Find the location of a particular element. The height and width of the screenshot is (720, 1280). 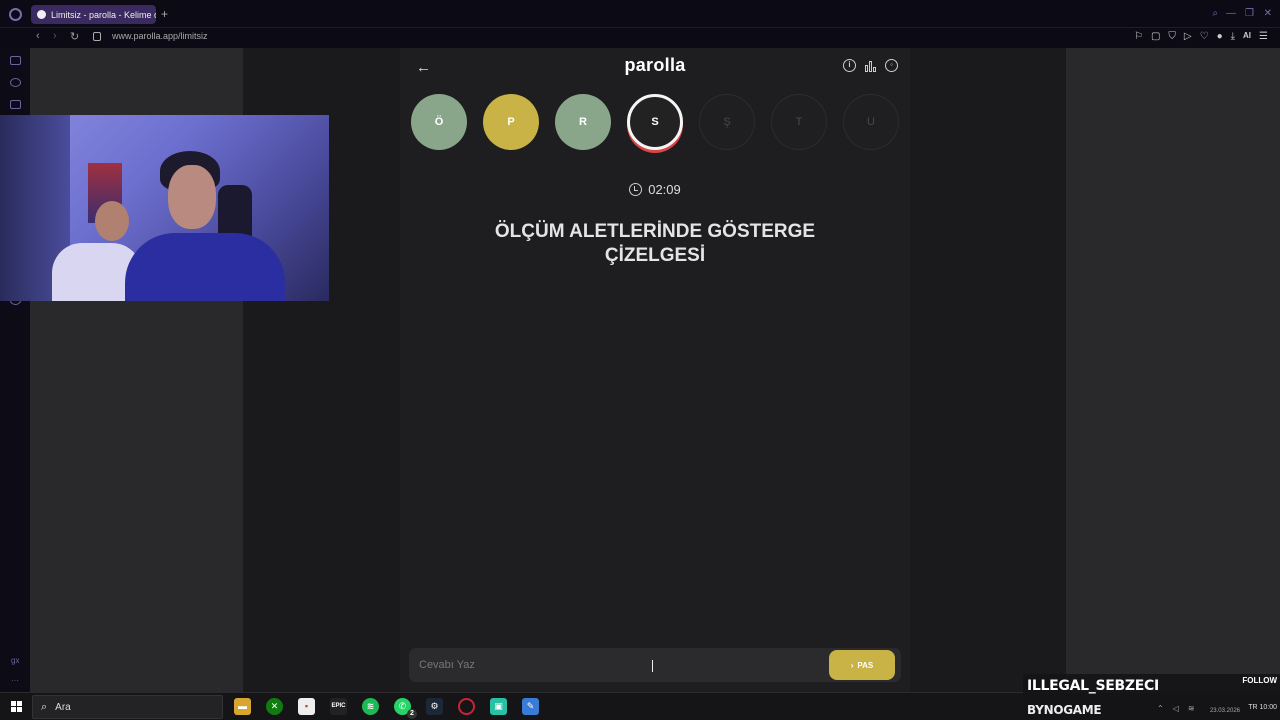

download-icon: ⤓ is located at coordinates (1233, 36).